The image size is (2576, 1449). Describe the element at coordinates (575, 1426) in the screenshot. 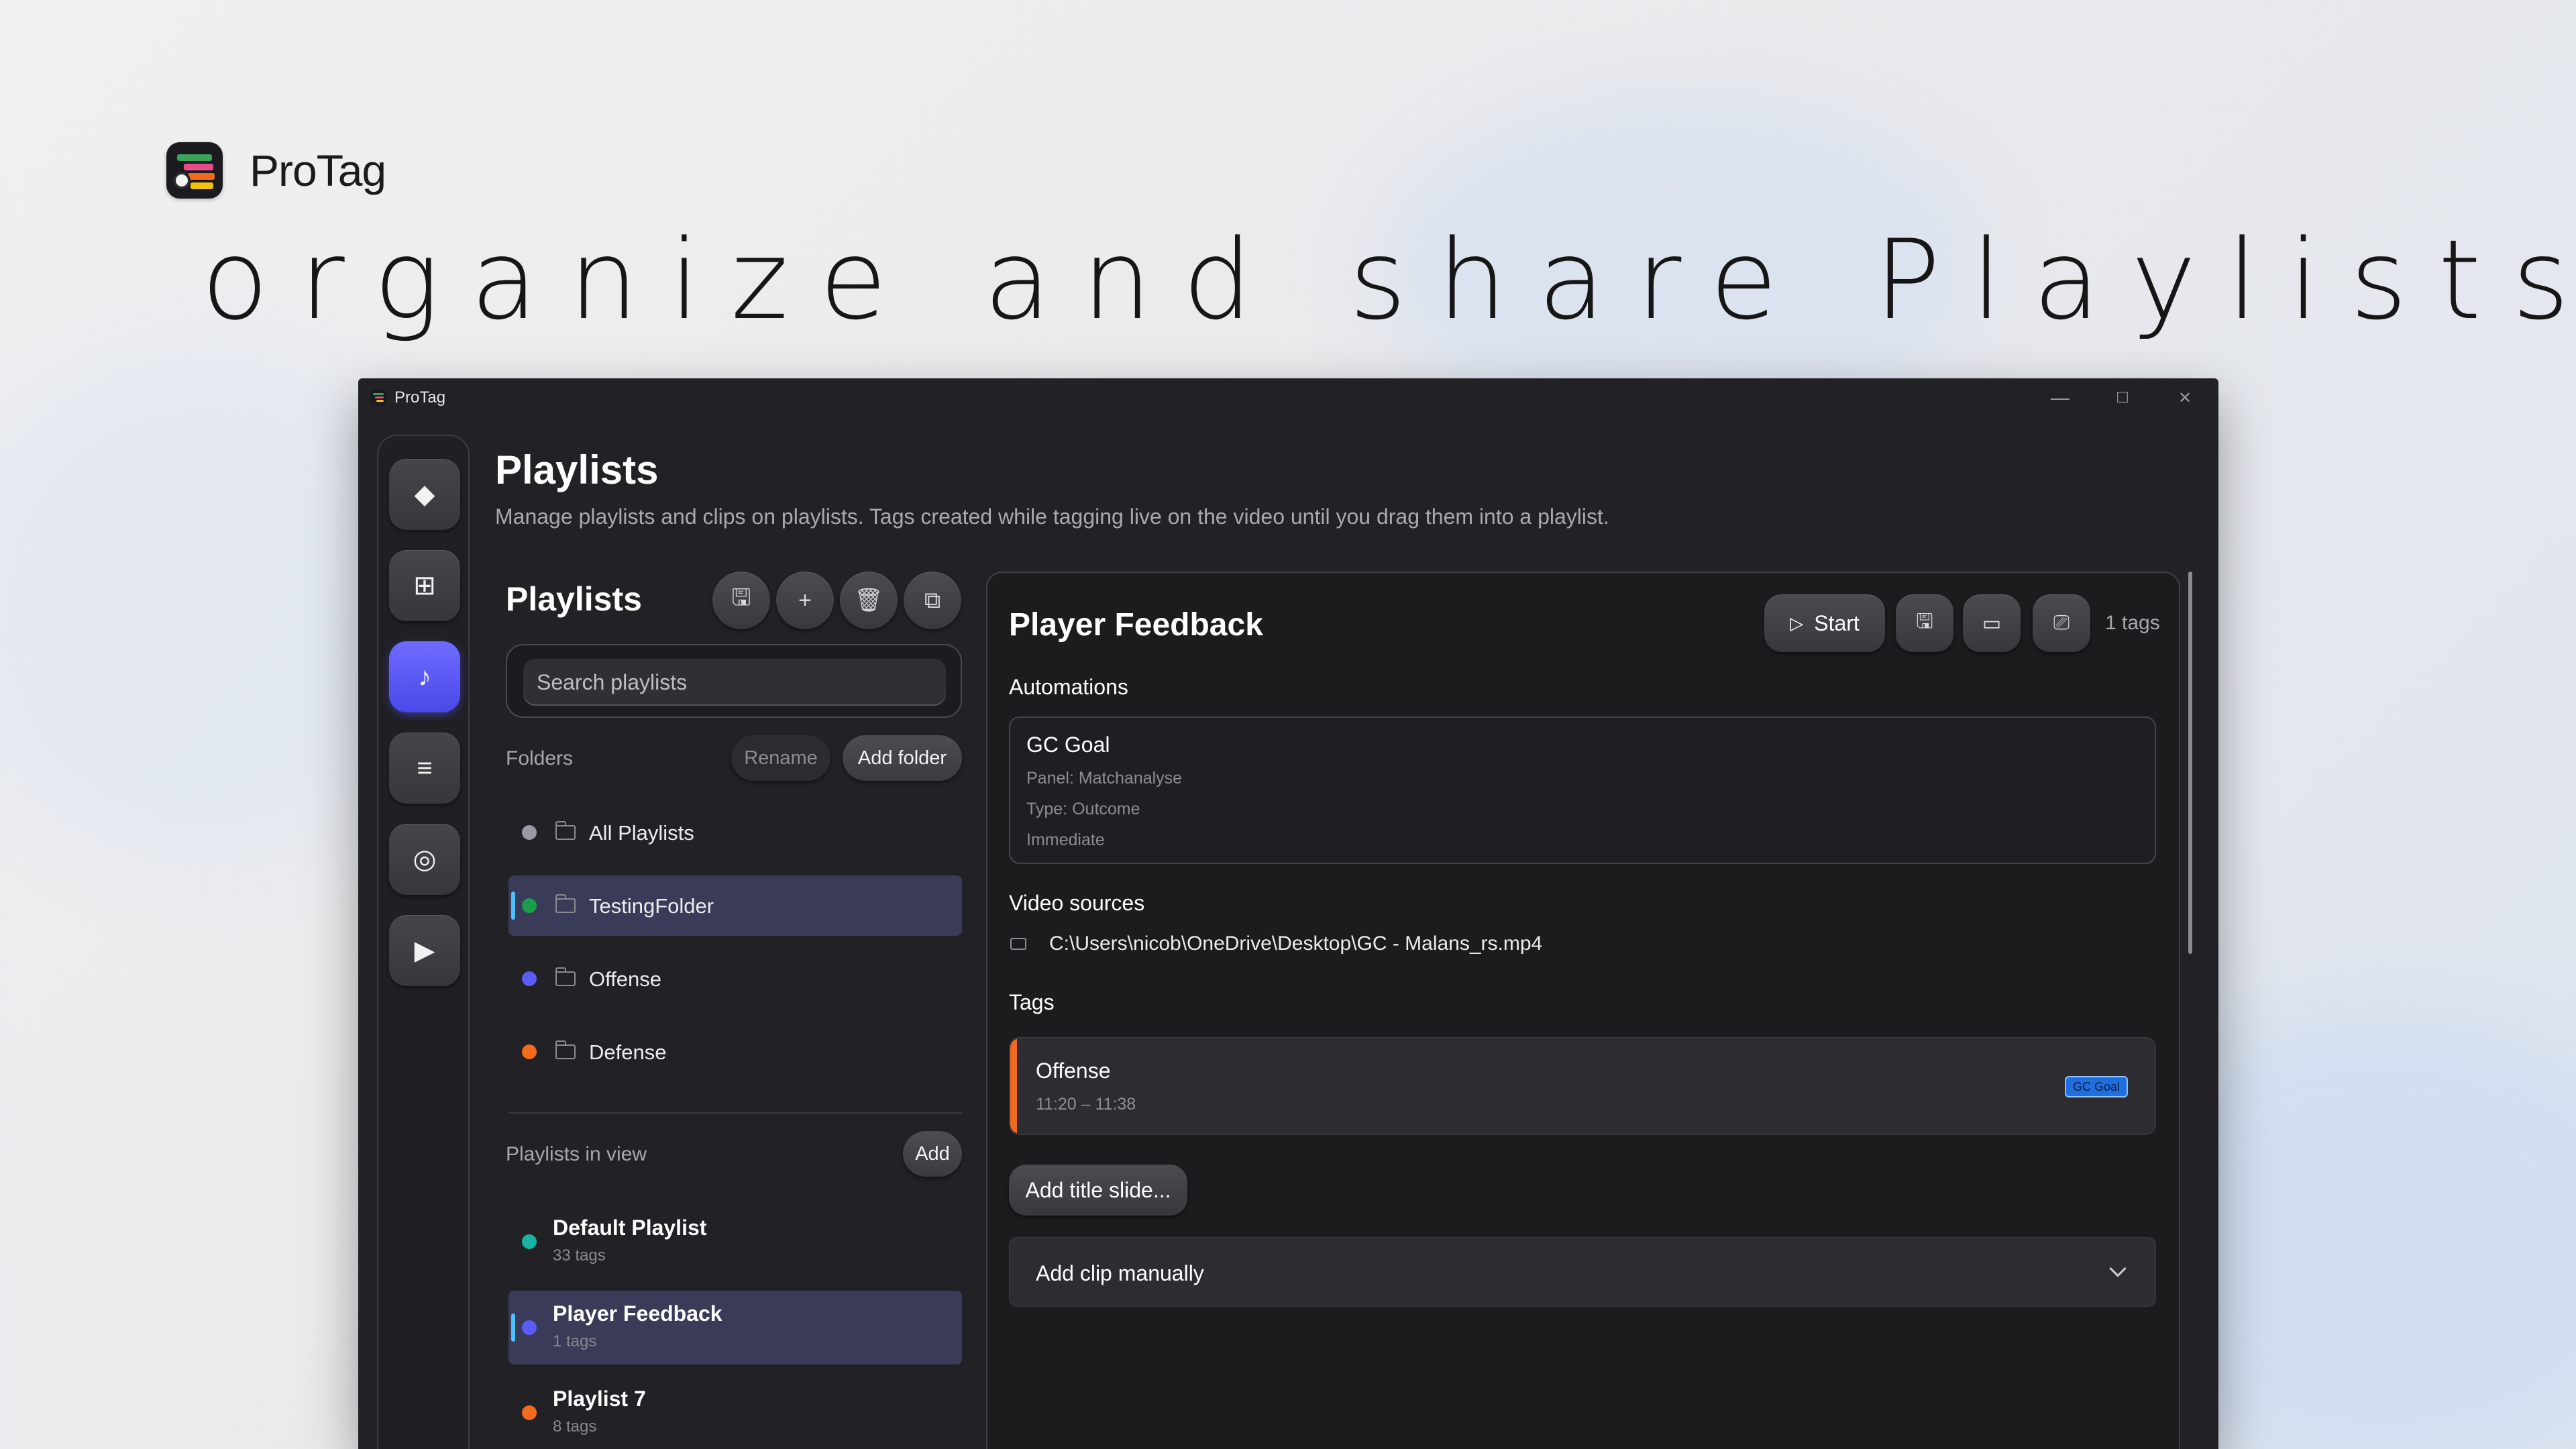

I see `playlist-count: 8 tags` at that location.